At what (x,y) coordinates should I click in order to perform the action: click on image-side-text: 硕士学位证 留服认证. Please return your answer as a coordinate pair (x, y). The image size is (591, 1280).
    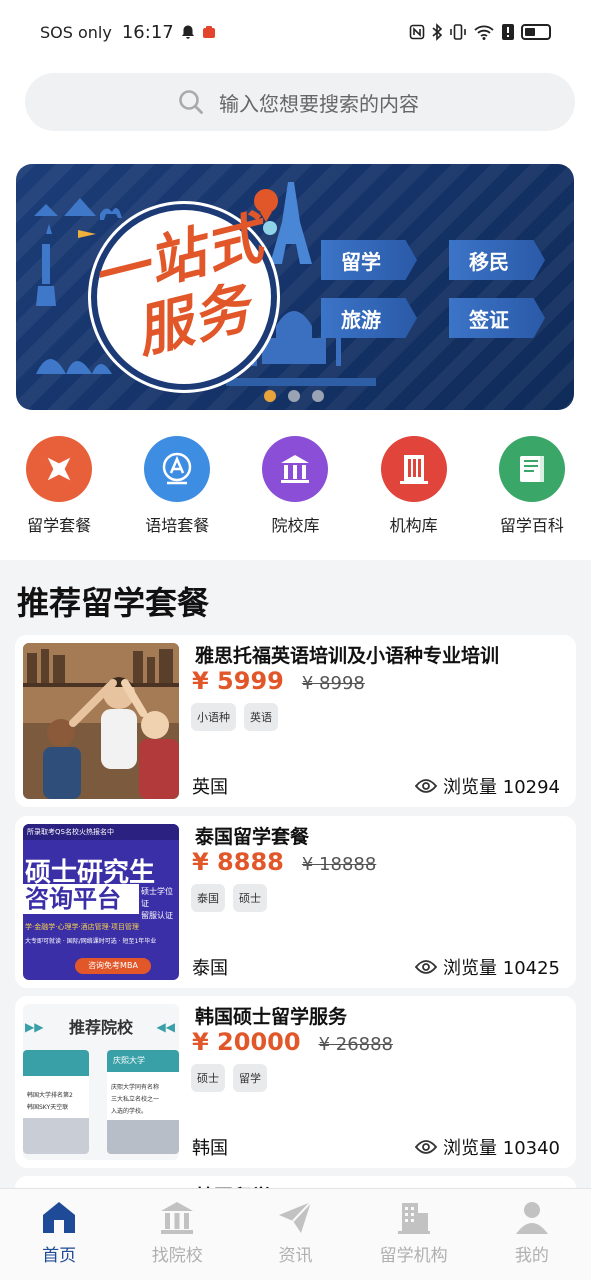
    Looking at the image, I should click on (157, 903).